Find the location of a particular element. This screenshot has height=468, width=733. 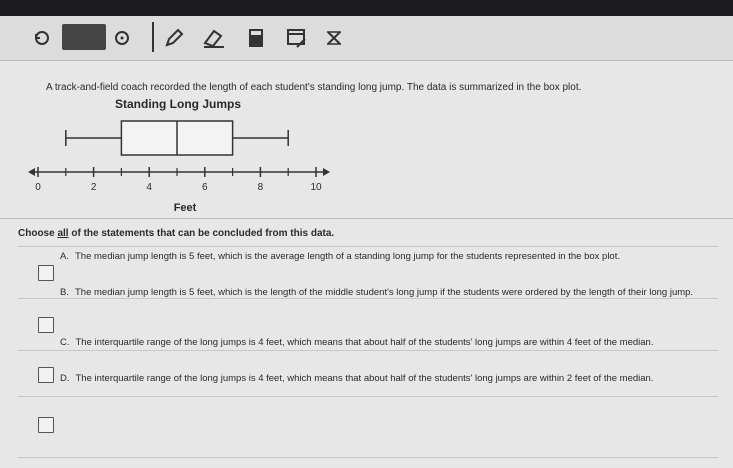

choice-d-checkbox is located at coordinates (46, 425).